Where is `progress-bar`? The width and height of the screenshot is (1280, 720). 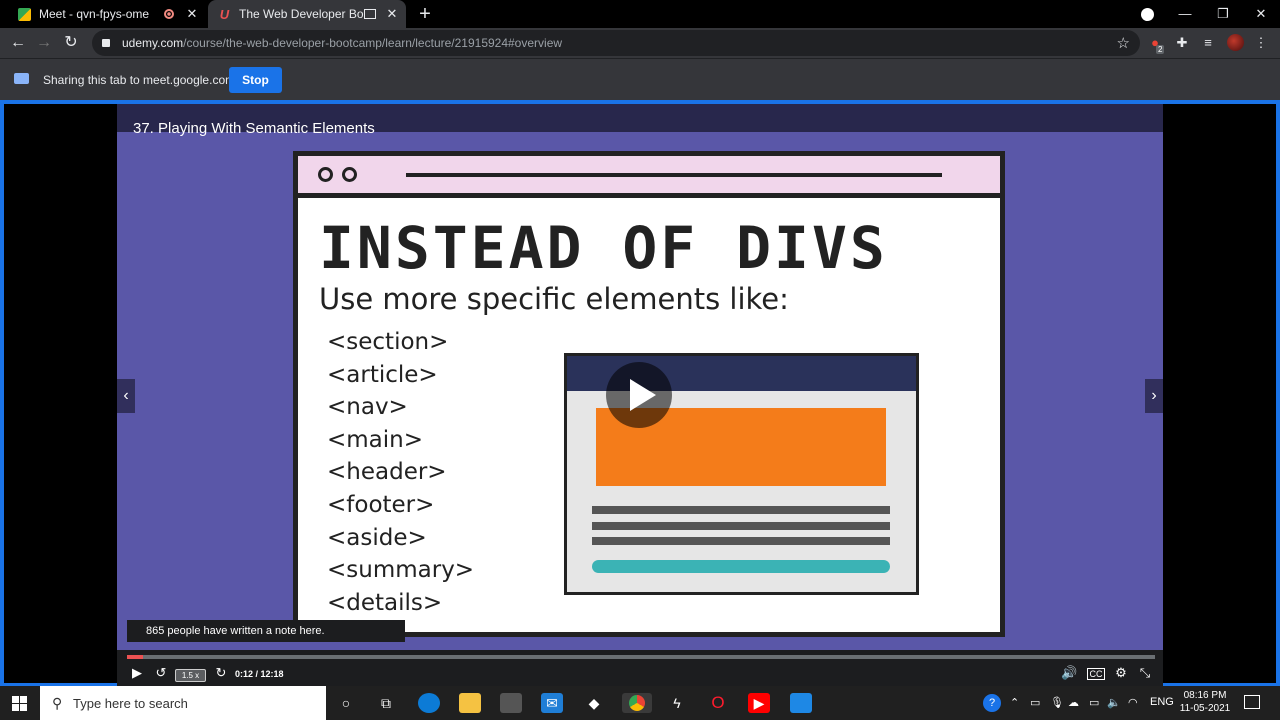
progress-bar is located at coordinates (641, 657).